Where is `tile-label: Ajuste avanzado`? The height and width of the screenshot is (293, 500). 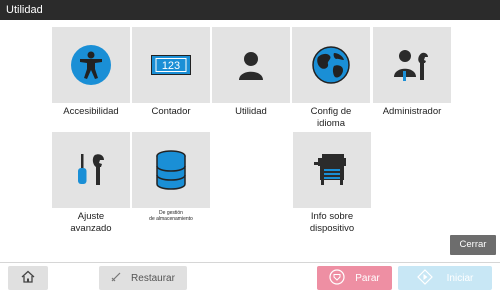 tile-label: Ajuste avanzado is located at coordinates (91, 222).